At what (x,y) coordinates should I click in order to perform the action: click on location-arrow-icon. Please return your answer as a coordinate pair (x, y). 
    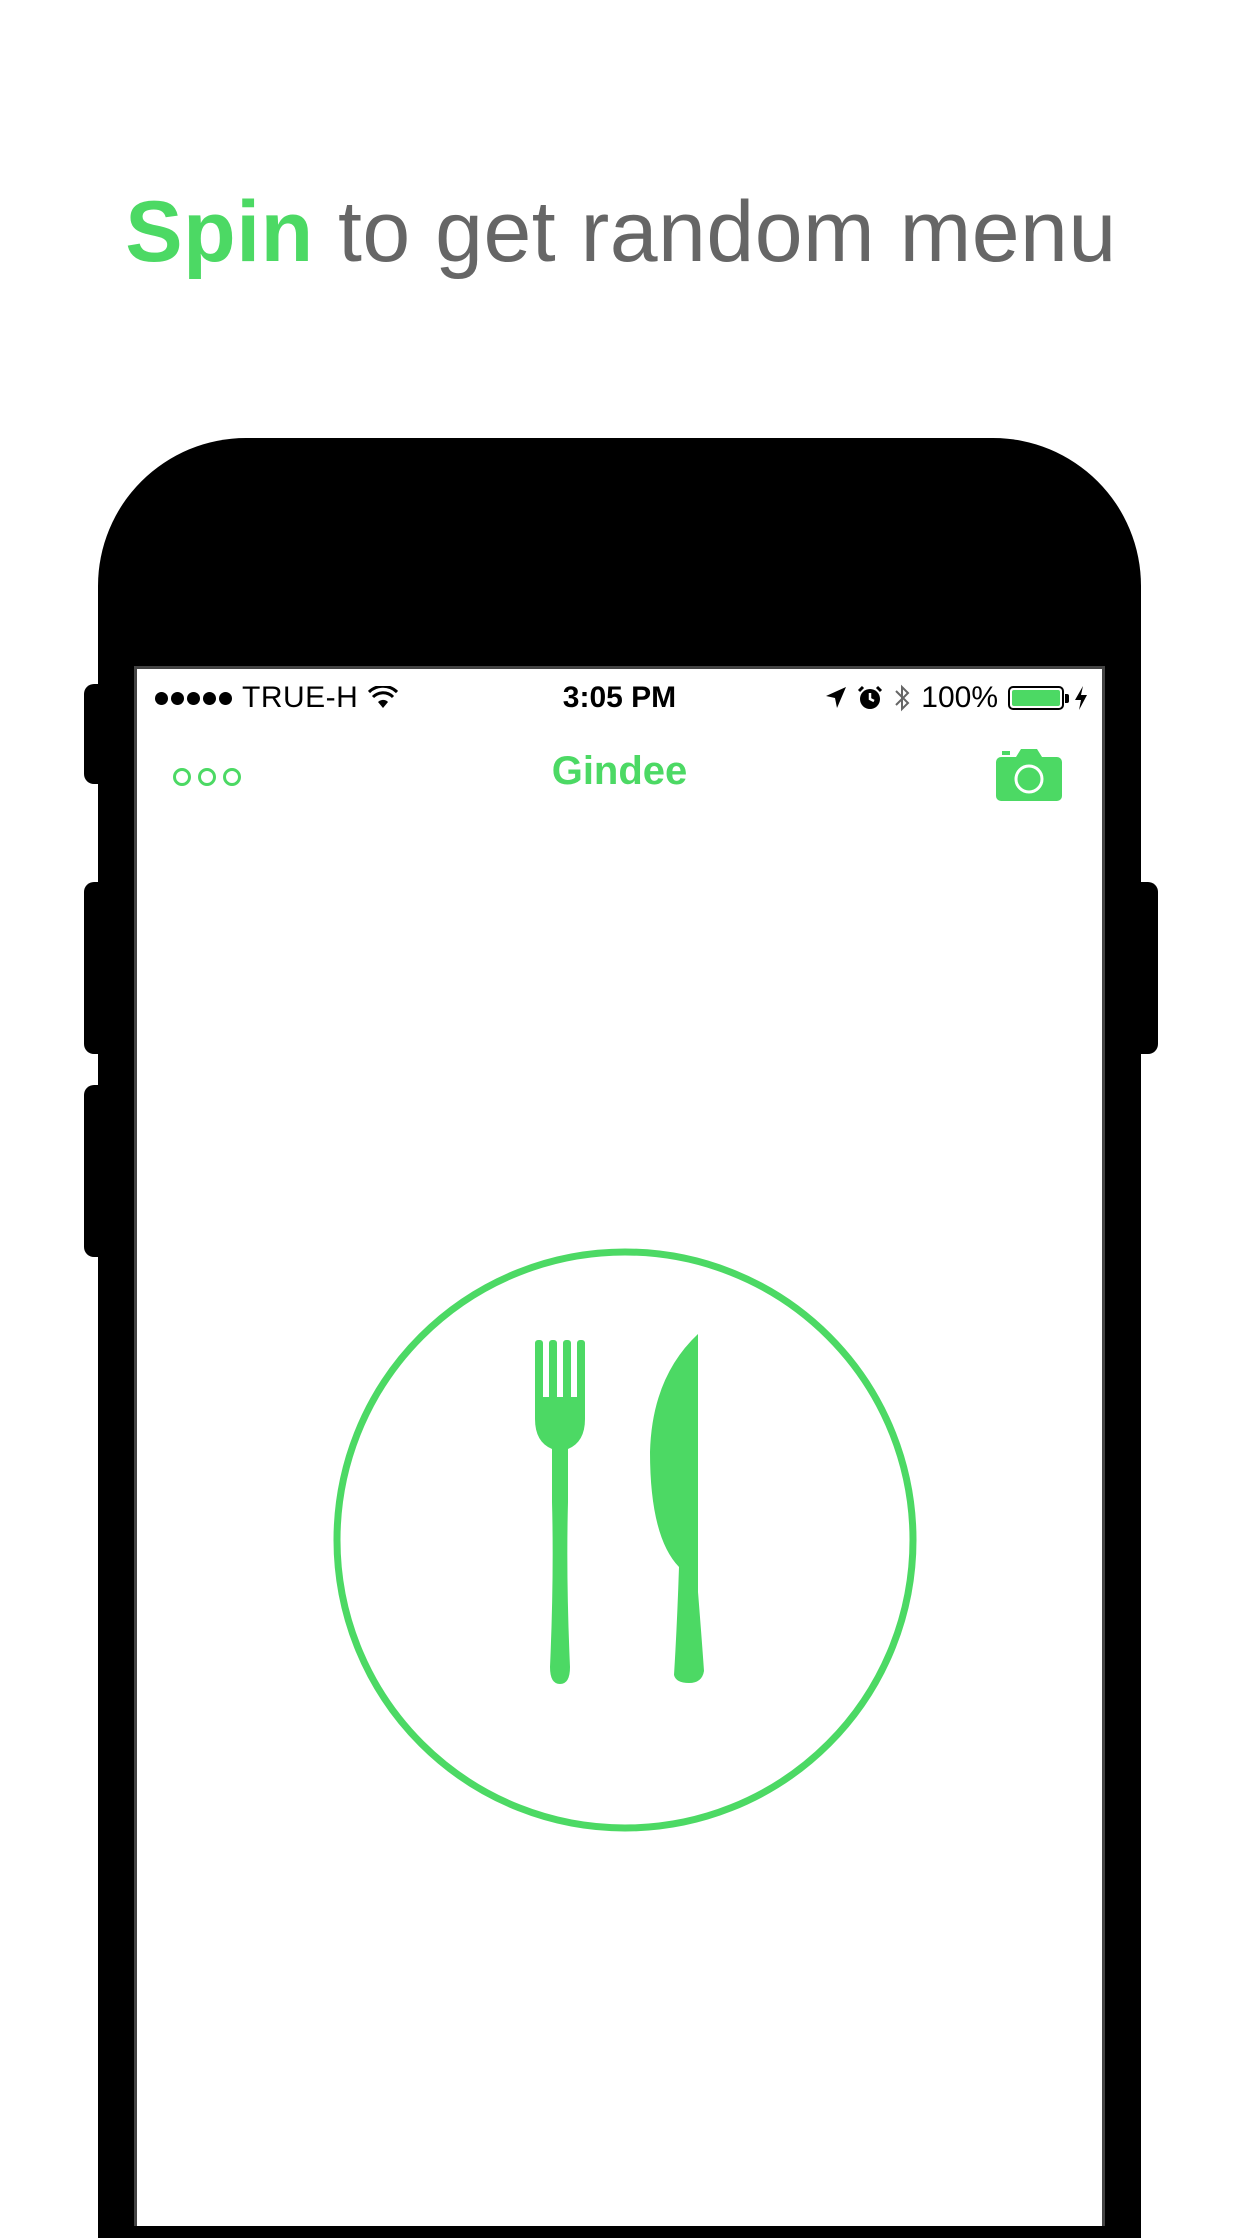
    Looking at the image, I should click on (836, 697).